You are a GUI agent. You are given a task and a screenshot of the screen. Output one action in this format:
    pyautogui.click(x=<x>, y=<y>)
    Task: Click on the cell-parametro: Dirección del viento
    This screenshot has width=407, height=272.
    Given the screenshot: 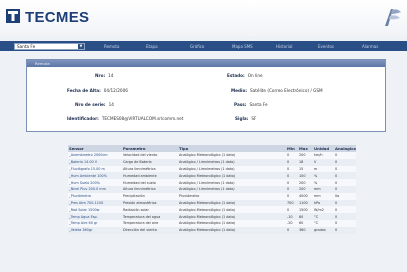 What is the action you would take?
    pyautogui.click(x=150, y=230)
    